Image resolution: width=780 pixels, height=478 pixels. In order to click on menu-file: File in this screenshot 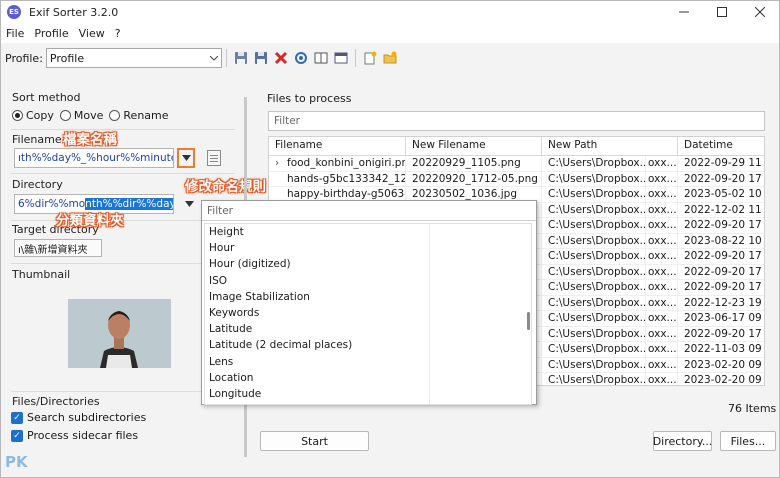, I will do `click(15, 33)`.